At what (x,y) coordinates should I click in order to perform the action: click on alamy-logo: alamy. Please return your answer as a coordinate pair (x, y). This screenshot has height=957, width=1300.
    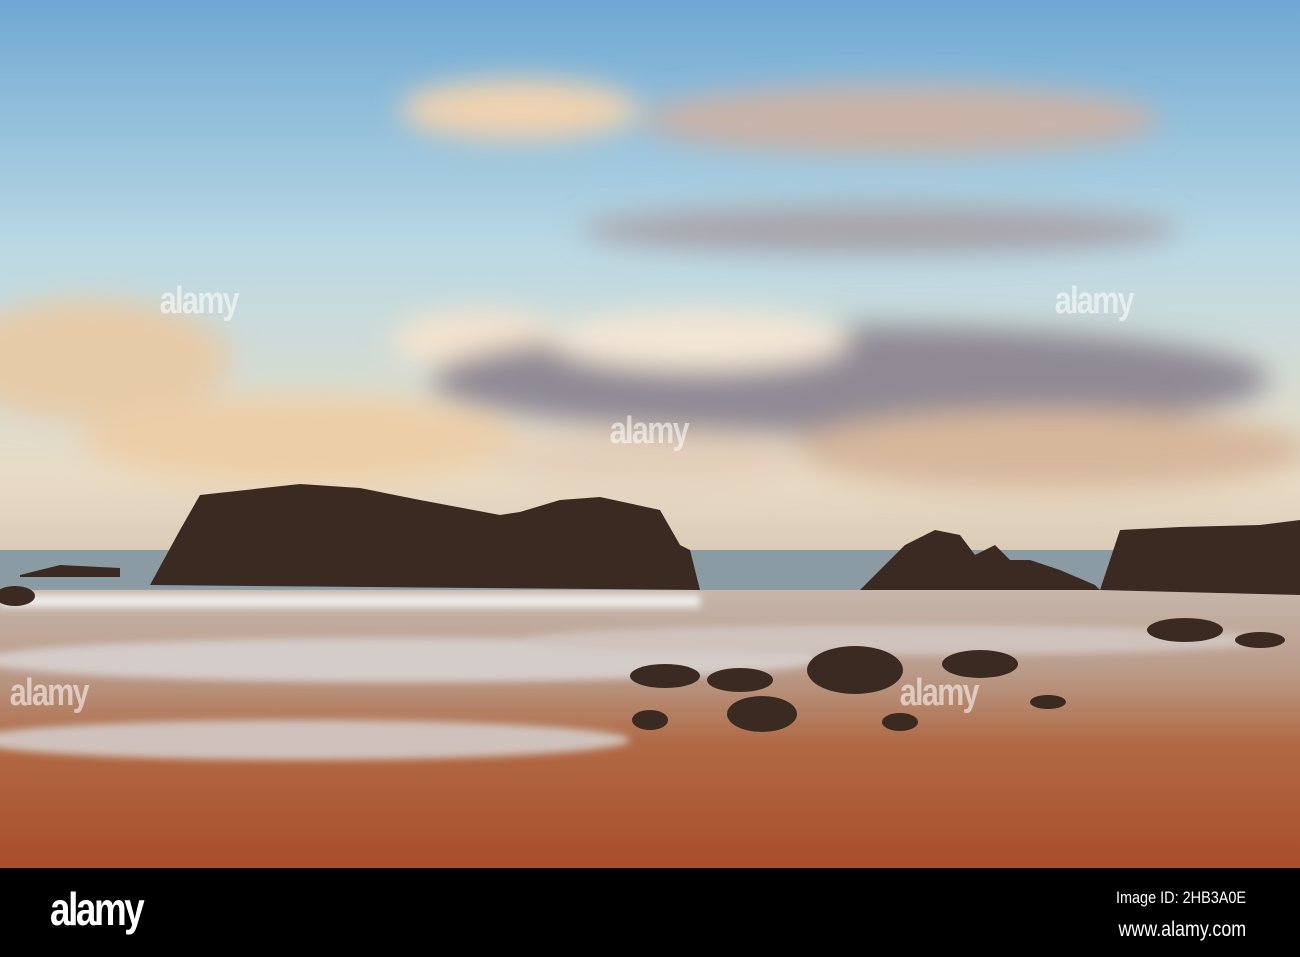
    Looking at the image, I should click on (97, 909).